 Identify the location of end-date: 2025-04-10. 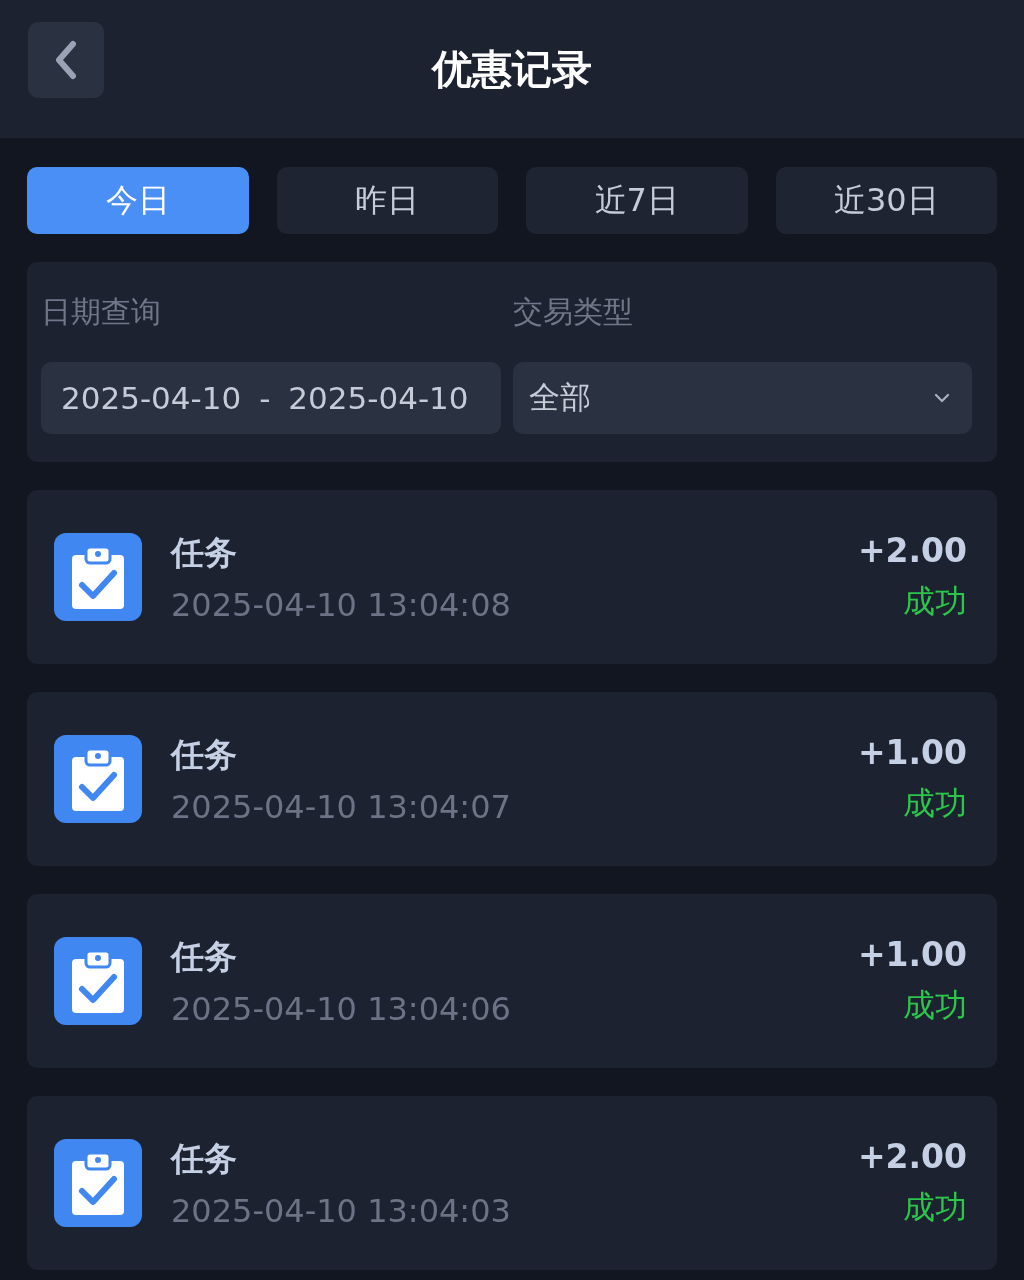
(378, 398).